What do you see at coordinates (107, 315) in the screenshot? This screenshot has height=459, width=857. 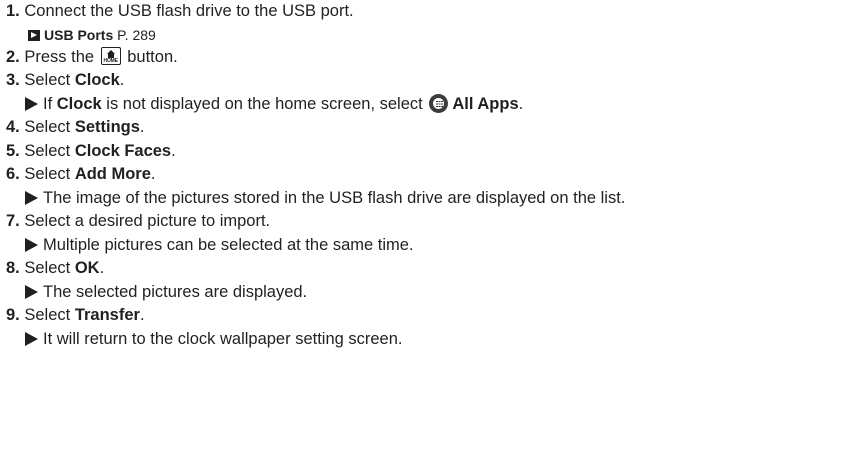 I see `step-keyword: Transfer` at bounding box center [107, 315].